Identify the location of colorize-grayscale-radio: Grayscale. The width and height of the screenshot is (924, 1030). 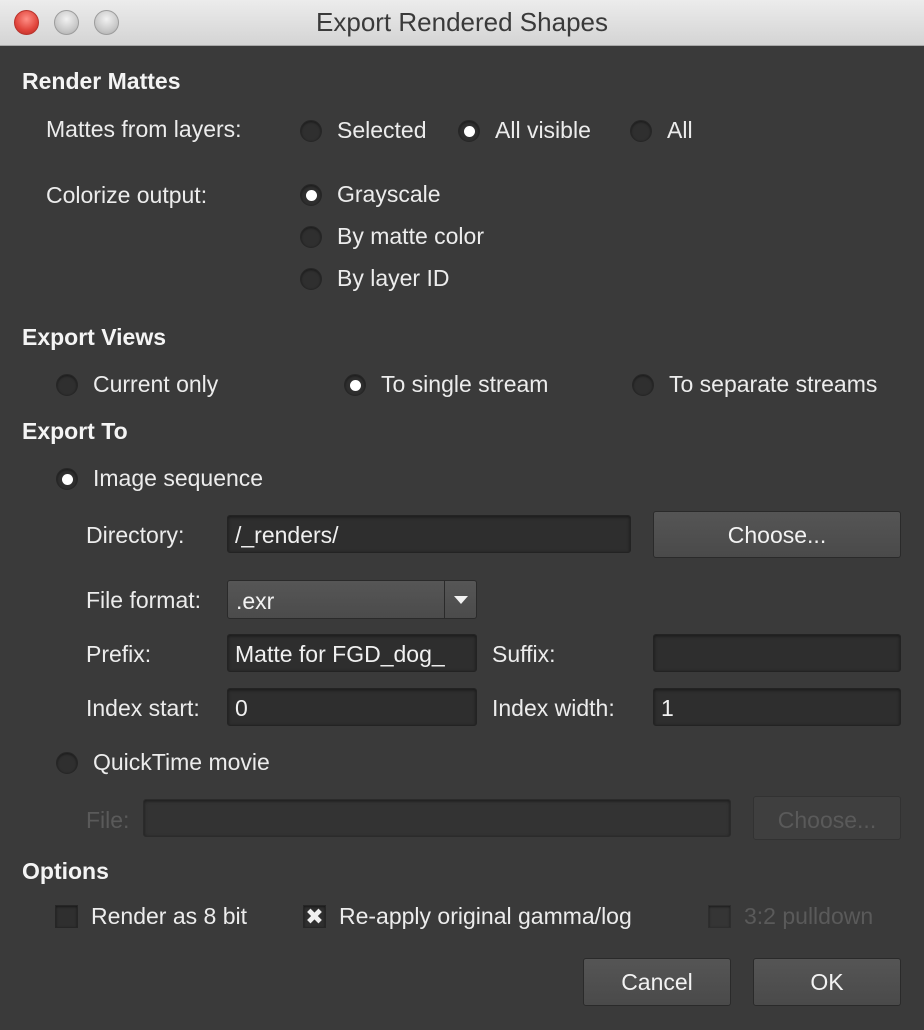
(370, 194).